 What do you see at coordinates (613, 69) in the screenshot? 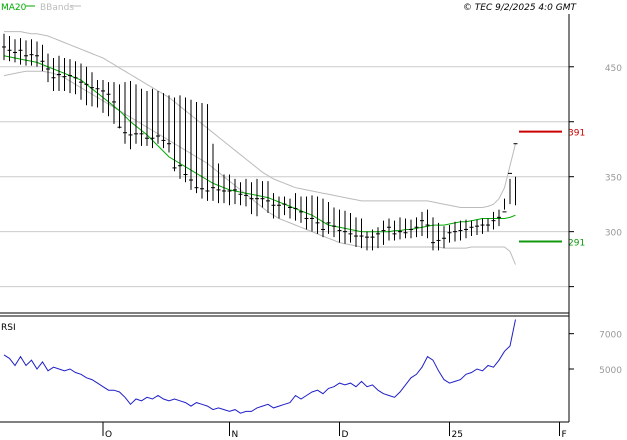
I see `price-tick-label: 450` at bounding box center [613, 69].